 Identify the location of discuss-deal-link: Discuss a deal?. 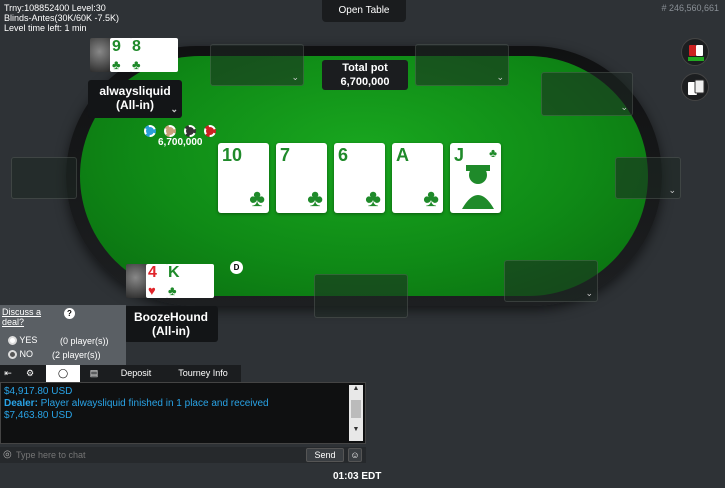
(21, 317).